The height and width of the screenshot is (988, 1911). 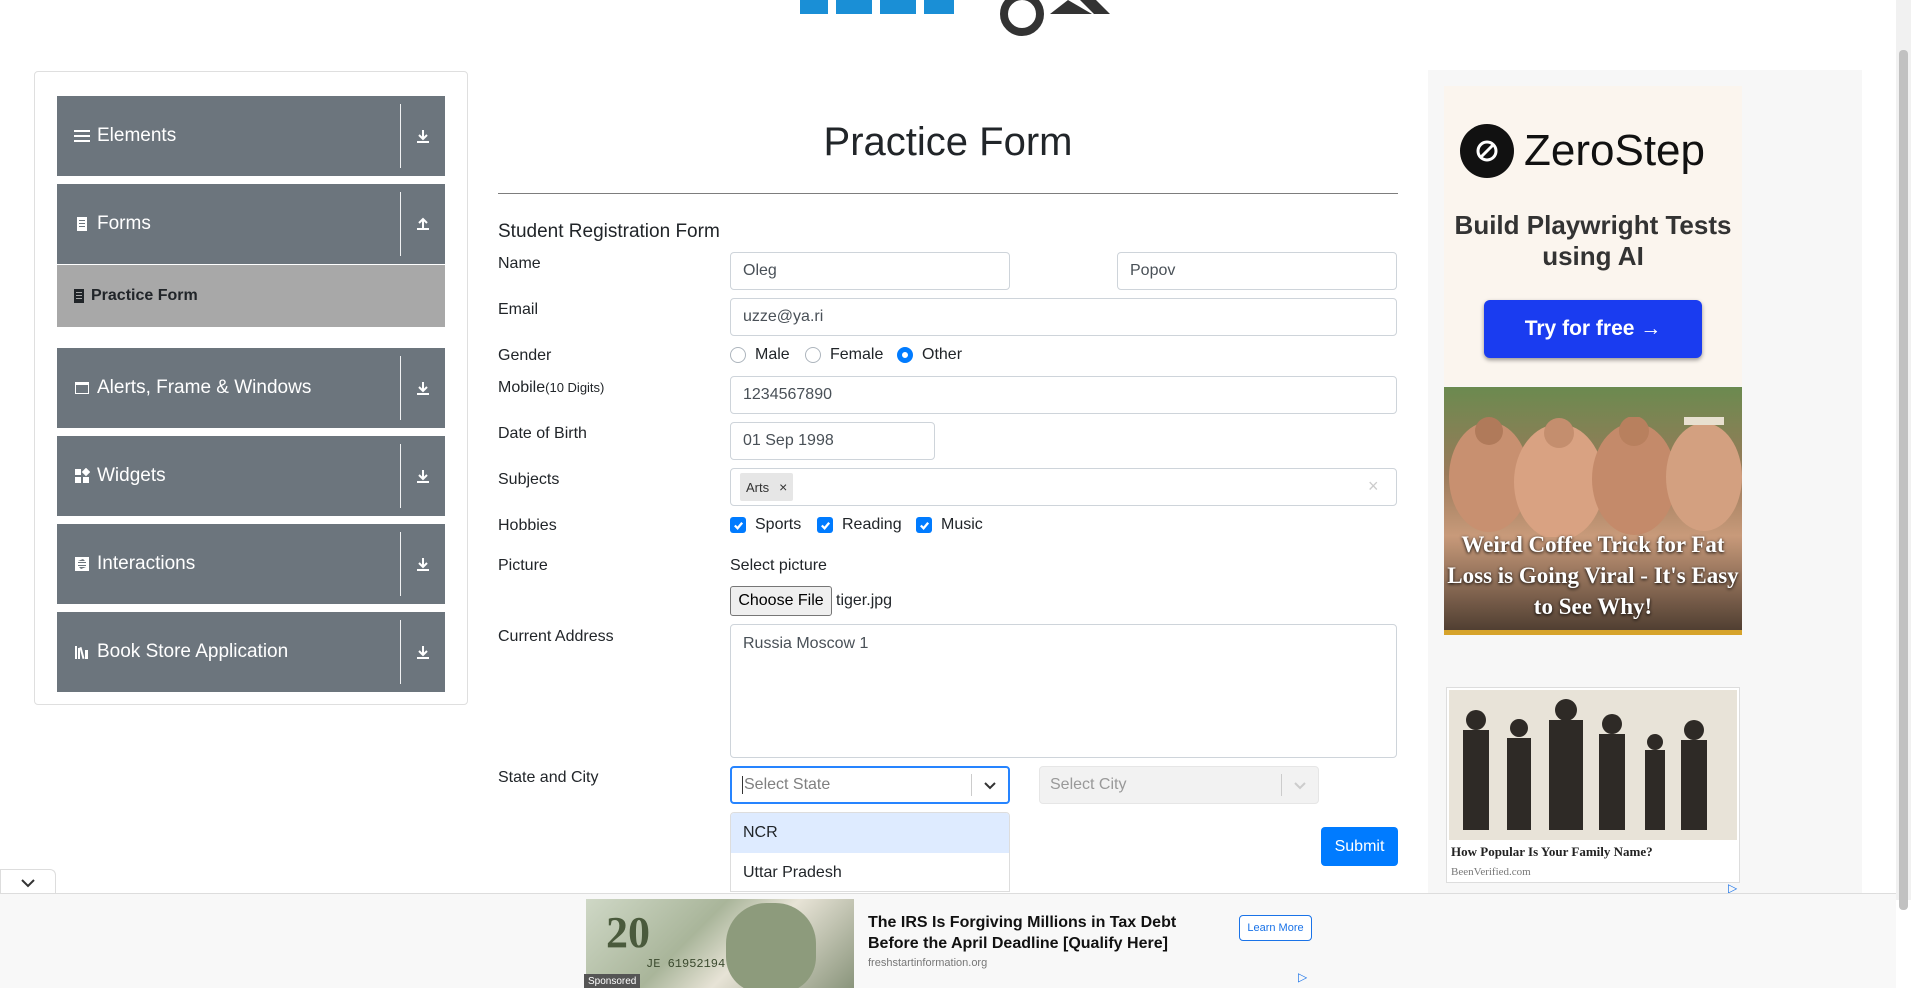 What do you see at coordinates (1903, 480) in the screenshot?
I see `scrollbar-thumb` at bounding box center [1903, 480].